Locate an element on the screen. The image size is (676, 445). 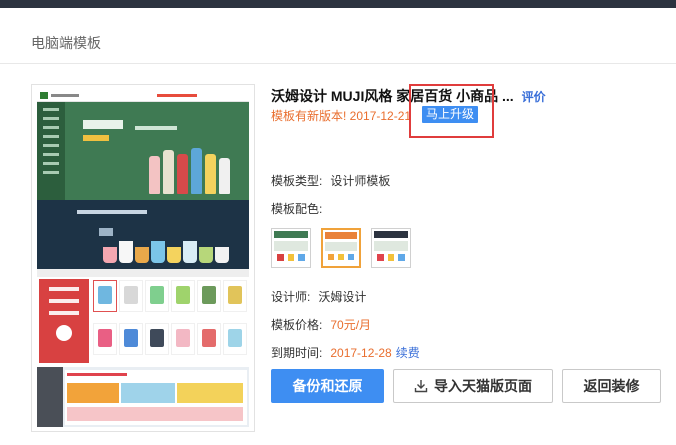
import-tmall-label: 导入天猫版页面 is located at coordinates (483, 386).